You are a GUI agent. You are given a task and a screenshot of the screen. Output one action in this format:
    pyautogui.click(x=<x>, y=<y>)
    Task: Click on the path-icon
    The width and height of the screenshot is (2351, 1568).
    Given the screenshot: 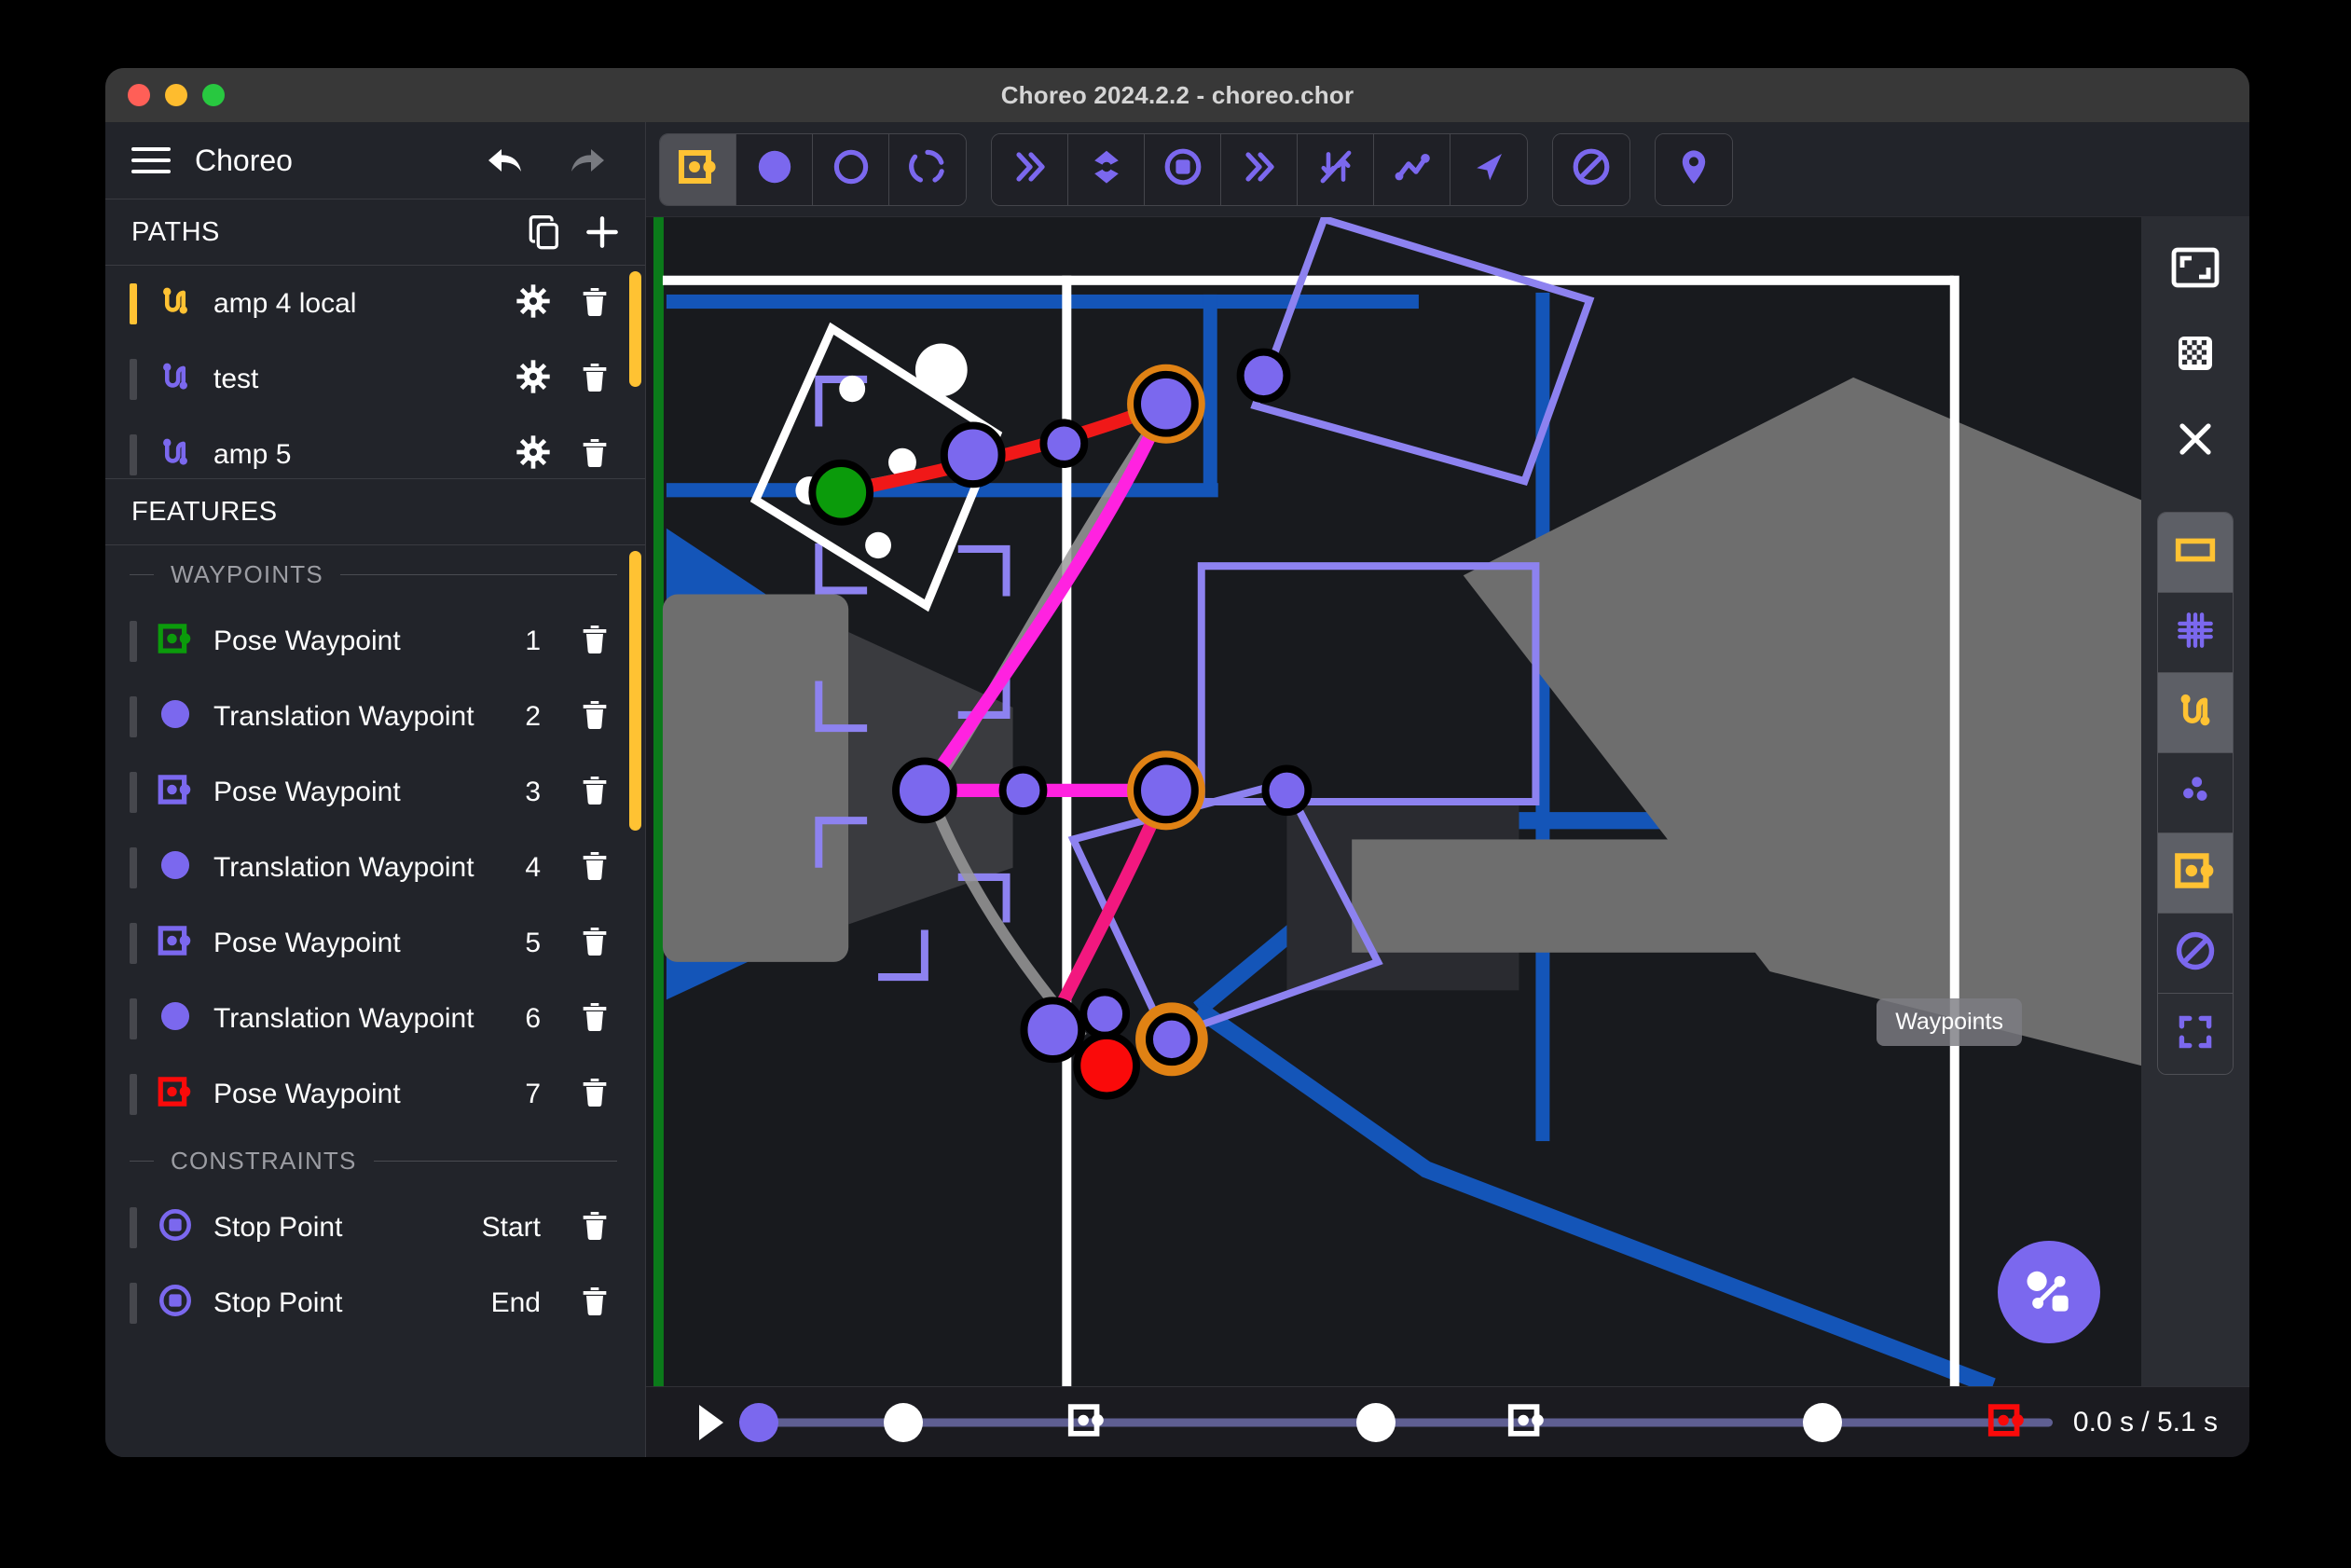 What is the action you would take?
    pyautogui.click(x=175, y=454)
    